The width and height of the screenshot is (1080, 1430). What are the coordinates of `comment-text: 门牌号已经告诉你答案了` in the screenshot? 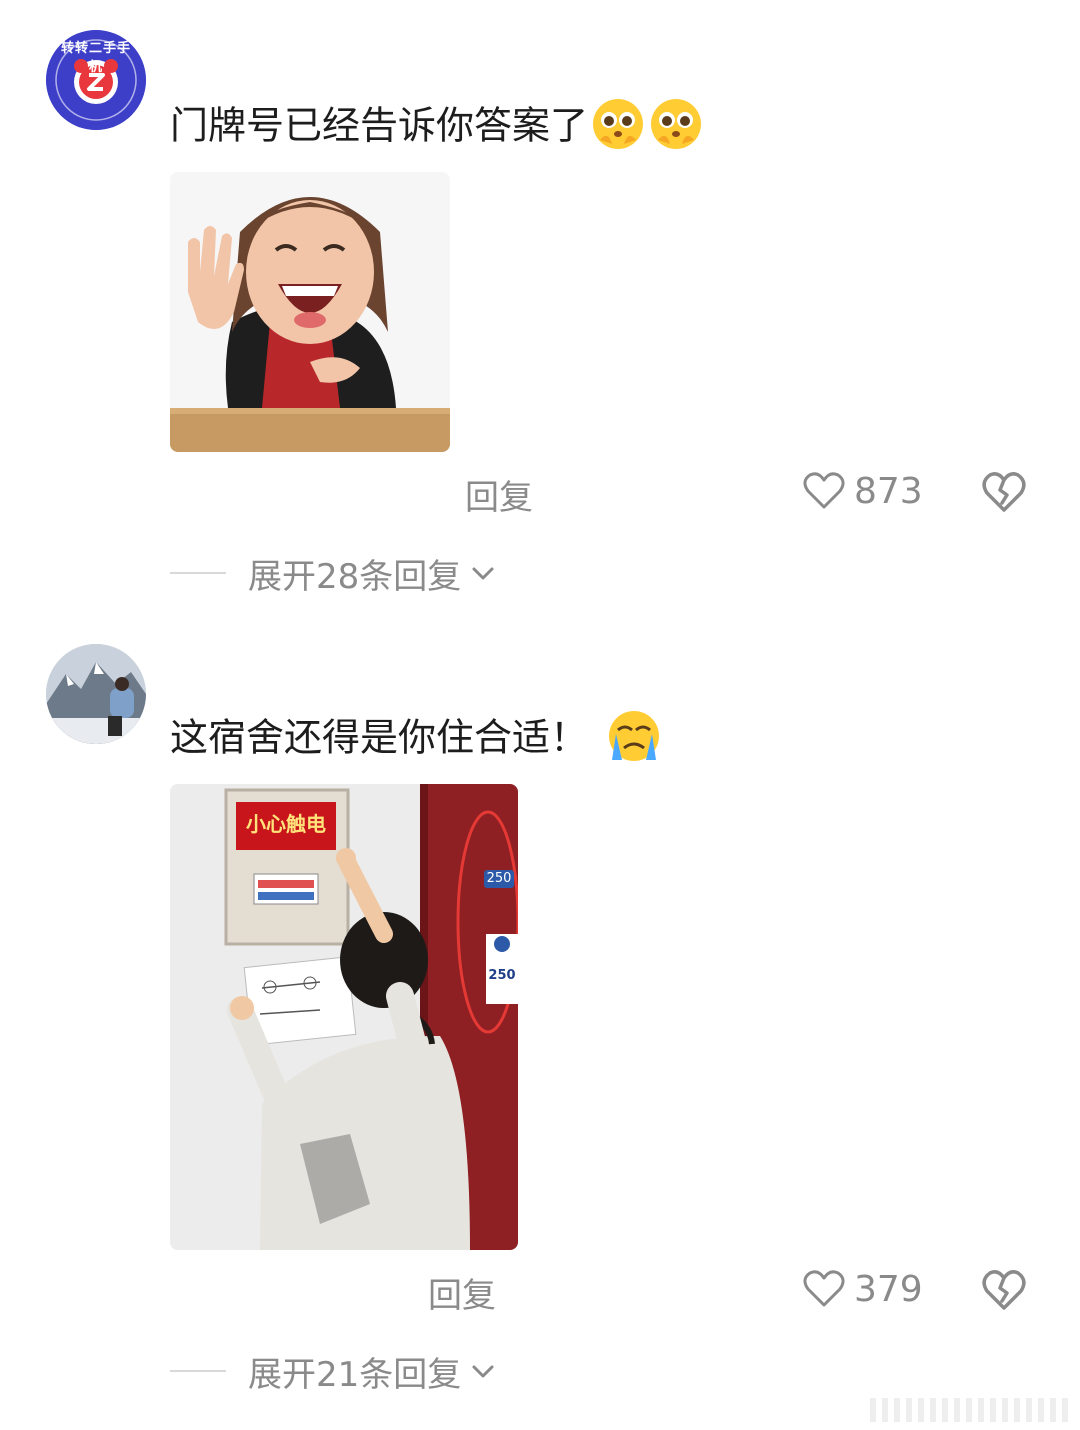 It's located at (437, 127).